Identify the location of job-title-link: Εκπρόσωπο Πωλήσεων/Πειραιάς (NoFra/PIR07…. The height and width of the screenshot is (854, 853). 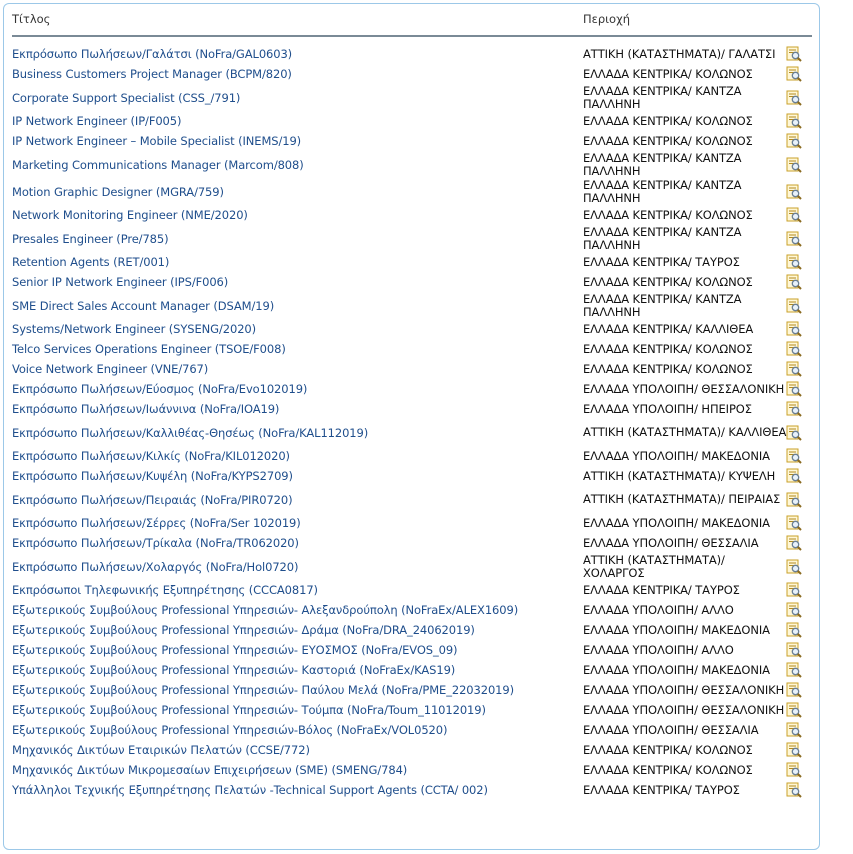
(297, 500).